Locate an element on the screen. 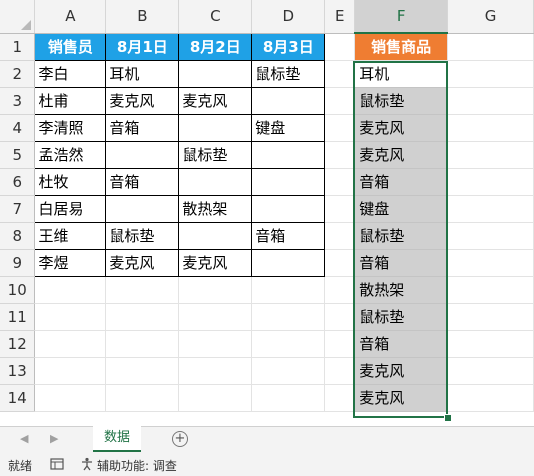 The image size is (534, 476). row-header: 6 is located at coordinates (18, 182).